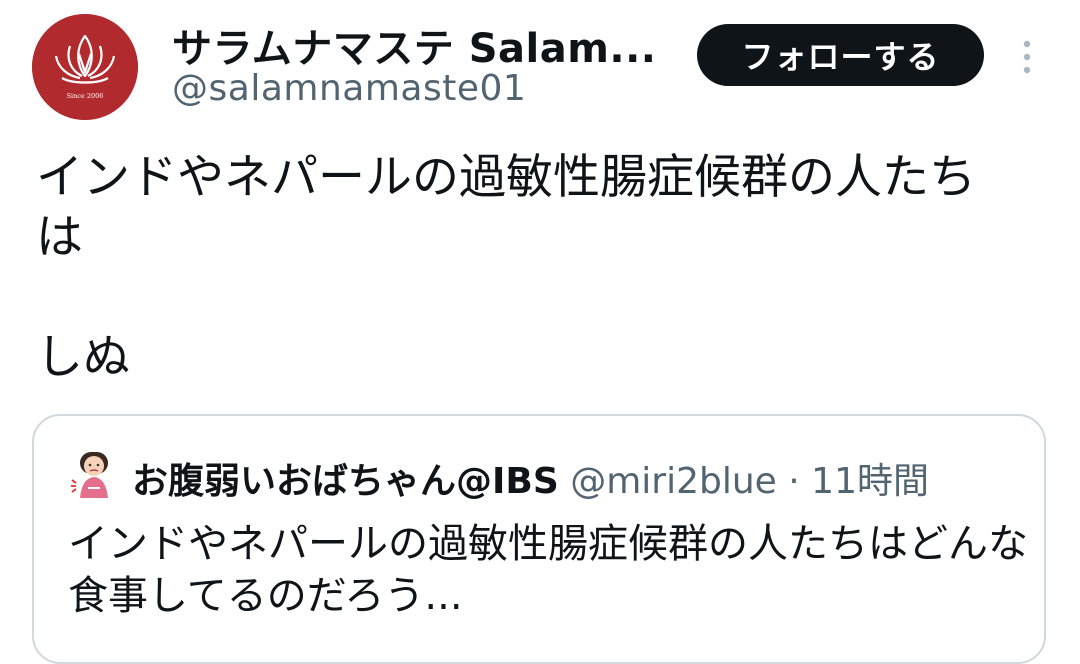  What do you see at coordinates (1027, 58) in the screenshot?
I see `more-dots-vertical-icon` at bounding box center [1027, 58].